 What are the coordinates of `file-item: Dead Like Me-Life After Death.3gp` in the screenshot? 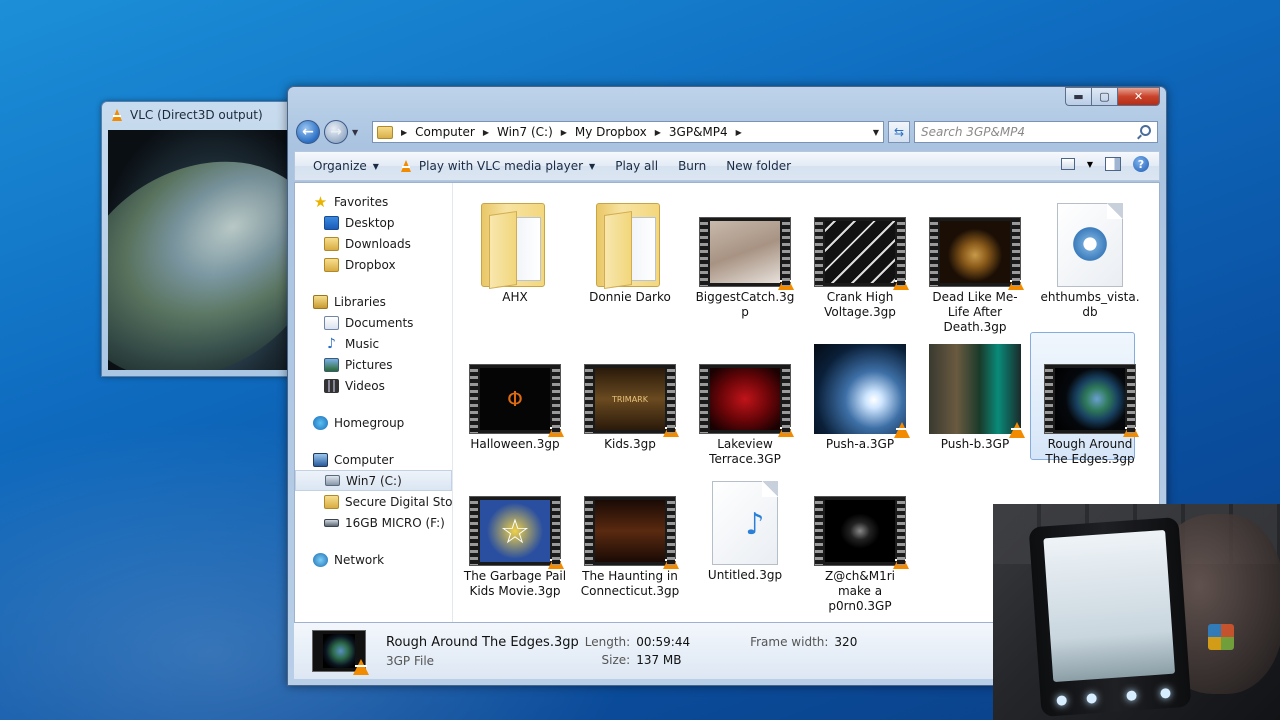 It's located at (975, 262).